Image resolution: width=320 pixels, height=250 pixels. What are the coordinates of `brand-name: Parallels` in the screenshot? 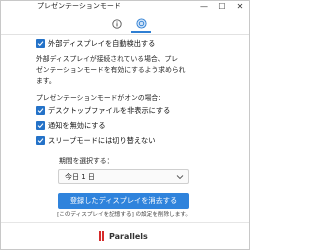 It's located at (128, 236).